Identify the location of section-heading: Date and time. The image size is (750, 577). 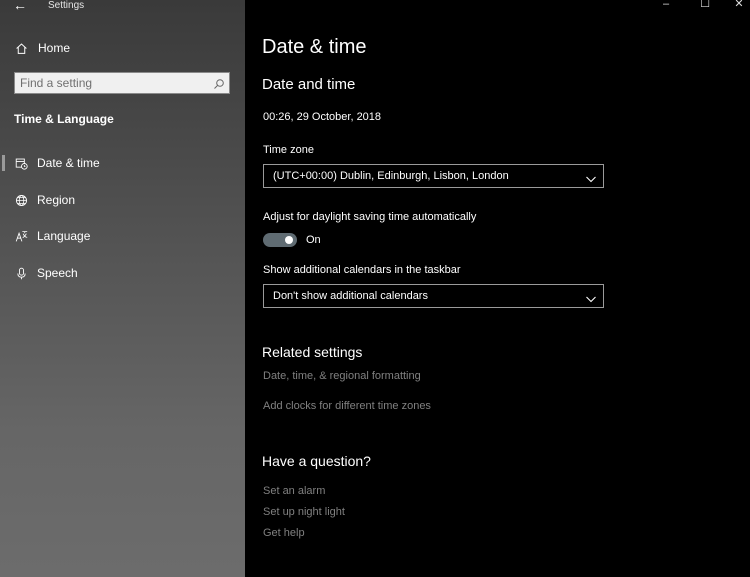
(309, 84).